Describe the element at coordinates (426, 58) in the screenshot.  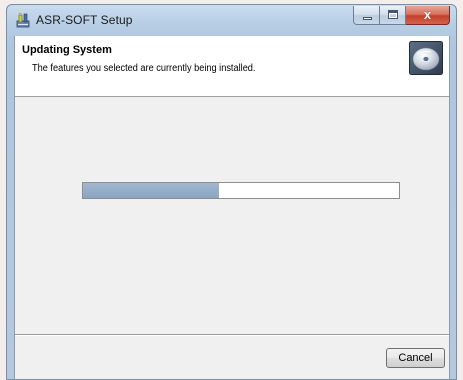
I see `disc-icon` at that location.